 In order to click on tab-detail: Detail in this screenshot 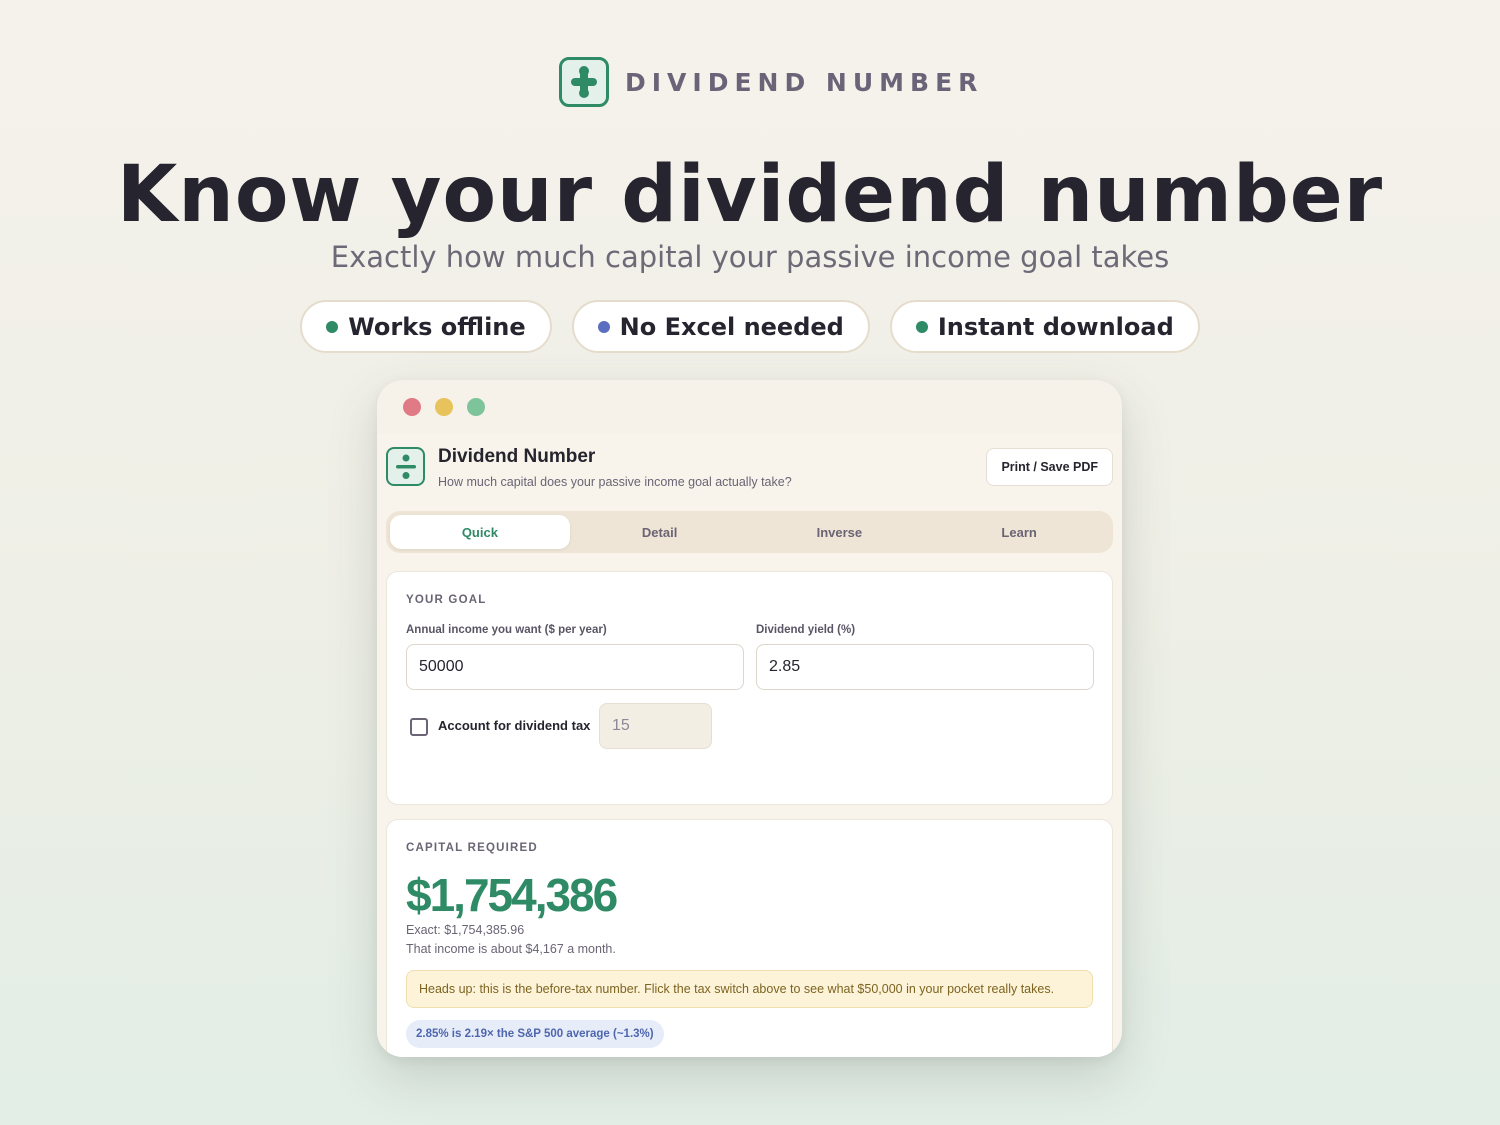, I will do `click(660, 532)`.